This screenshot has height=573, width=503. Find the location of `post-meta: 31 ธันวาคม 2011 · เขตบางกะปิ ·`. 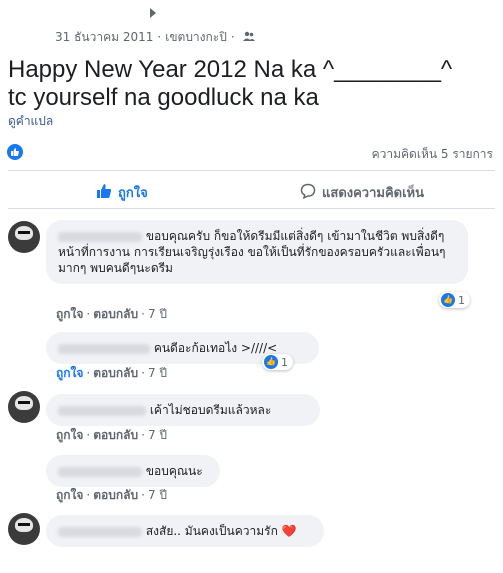

post-meta: 31 ธันวาคม 2011 · เขตบางกะปิ · is located at coordinates (155, 37).